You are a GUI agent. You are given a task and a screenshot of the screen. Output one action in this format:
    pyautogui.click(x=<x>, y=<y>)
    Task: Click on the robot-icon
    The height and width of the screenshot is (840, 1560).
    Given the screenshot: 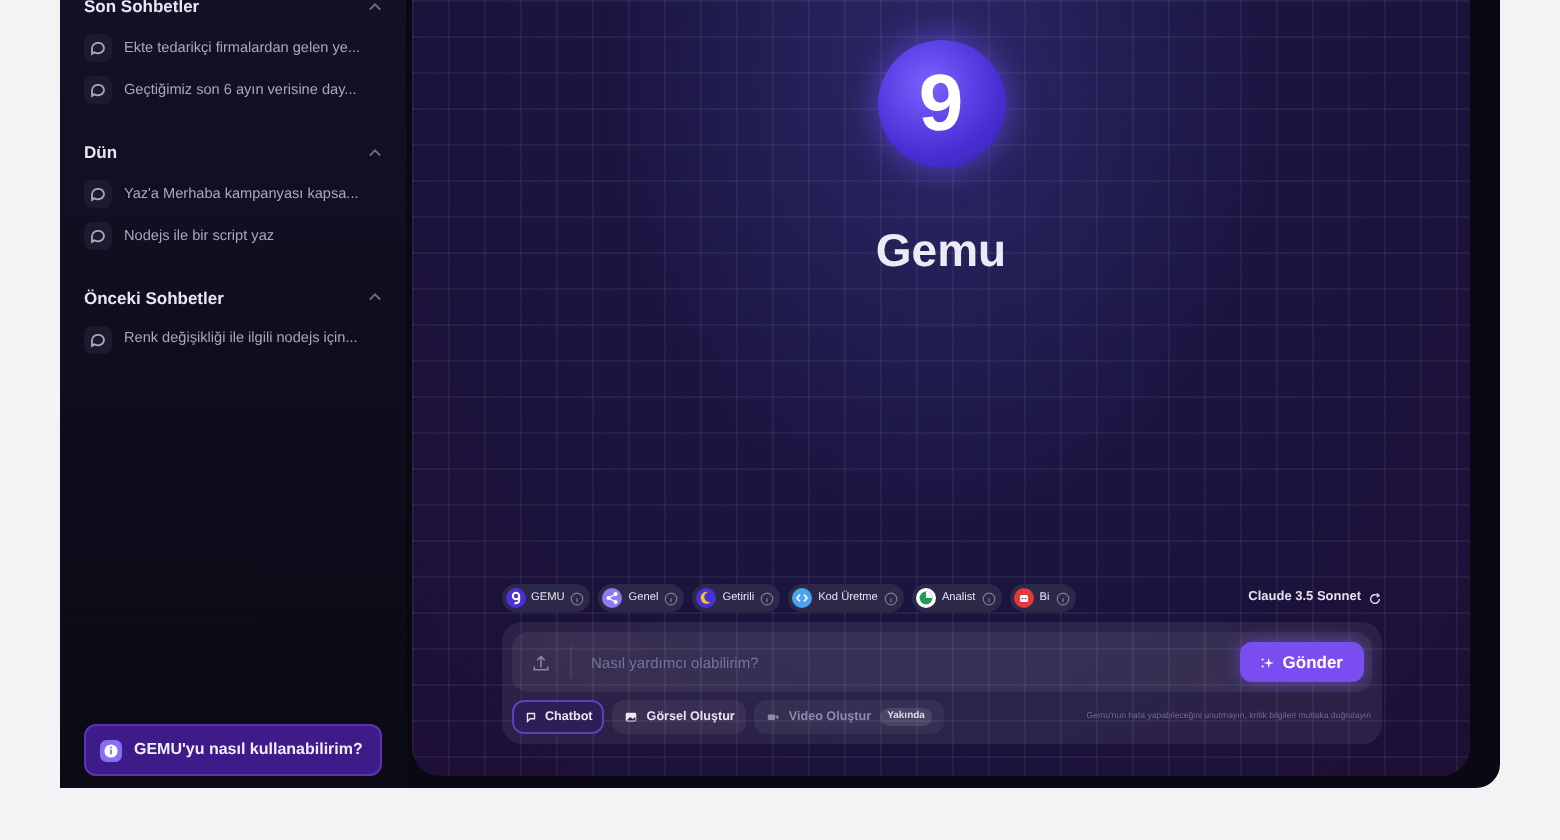 What is the action you would take?
    pyautogui.click(x=1023, y=598)
    